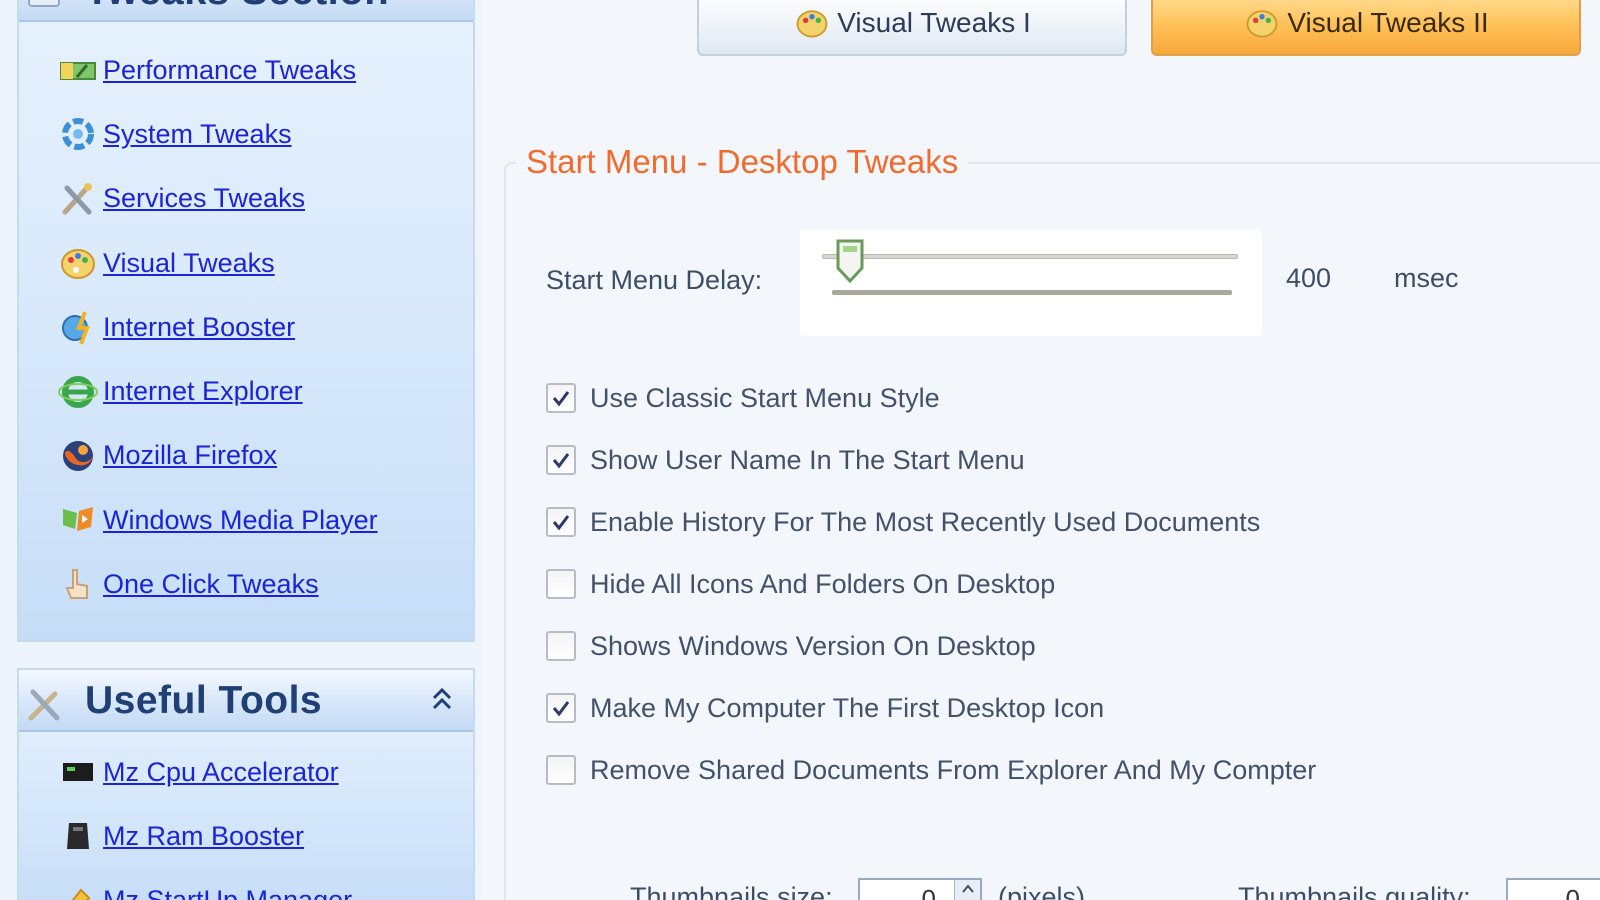  What do you see at coordinates (928, 892) in the screenshot?
I see `thumbnails-size-value: 0` at bounding box center [928, 892].